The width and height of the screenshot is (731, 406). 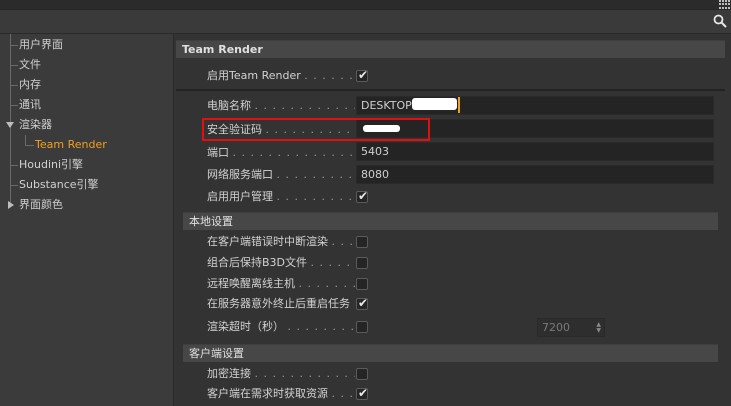 I want to click on computer-name-value: DESKTOP, so click(x=386, y=105).